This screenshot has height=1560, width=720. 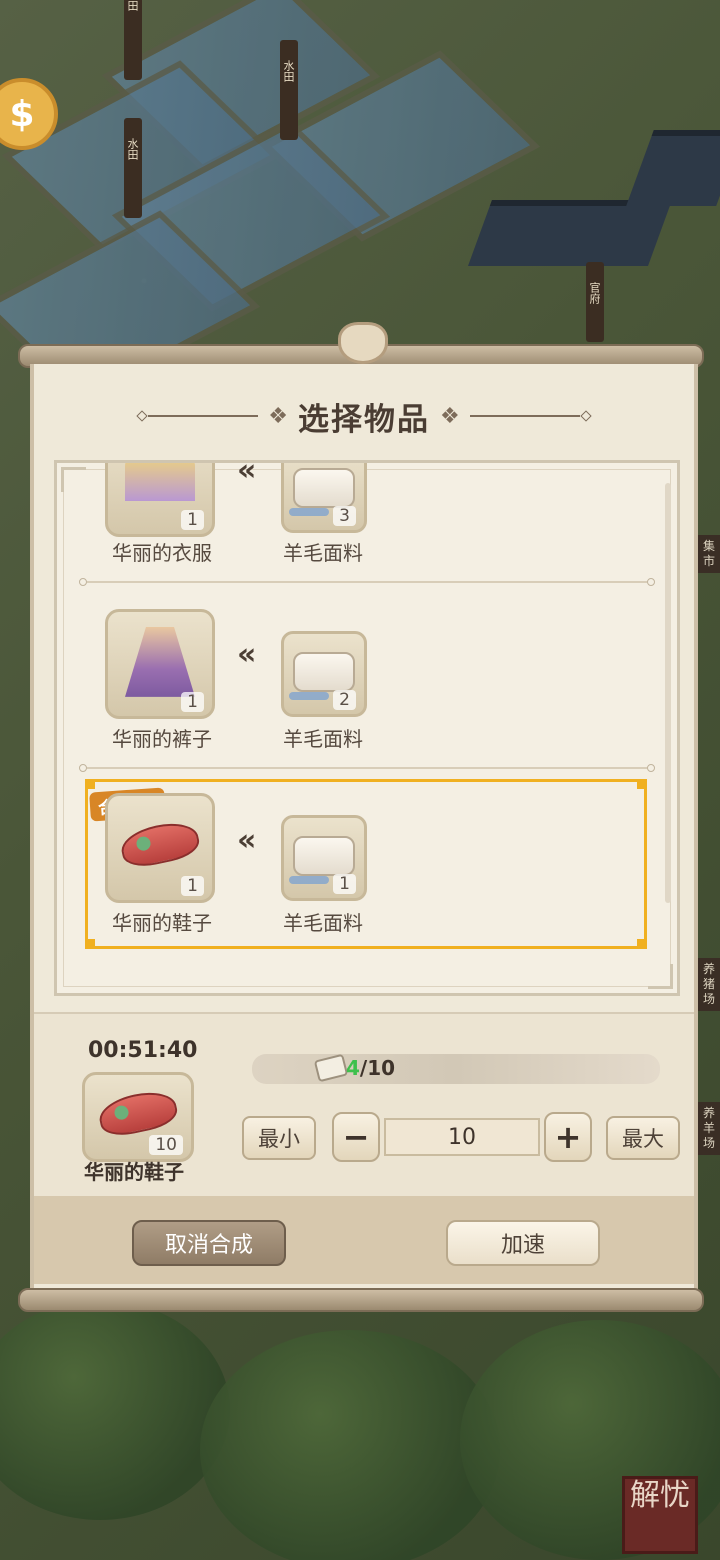 What do you see at coordinates (361, 1300) in the screenshot?
I see `scroll-bottom-rod` at bounding box center [361, 1300].